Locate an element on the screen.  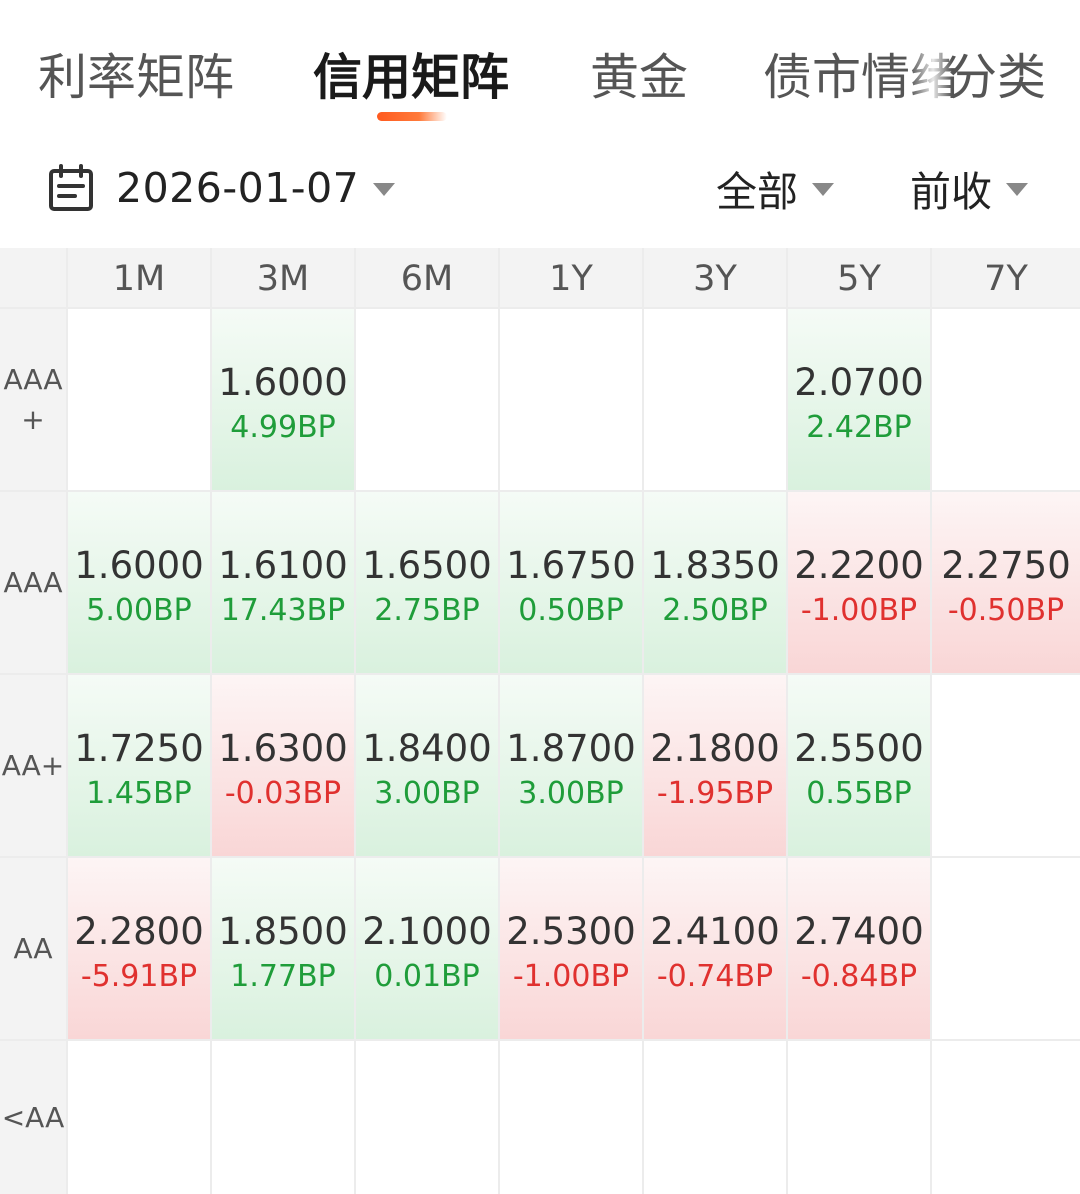
cell-yield-value: 1.8350 is located at coordinates (715, 565).